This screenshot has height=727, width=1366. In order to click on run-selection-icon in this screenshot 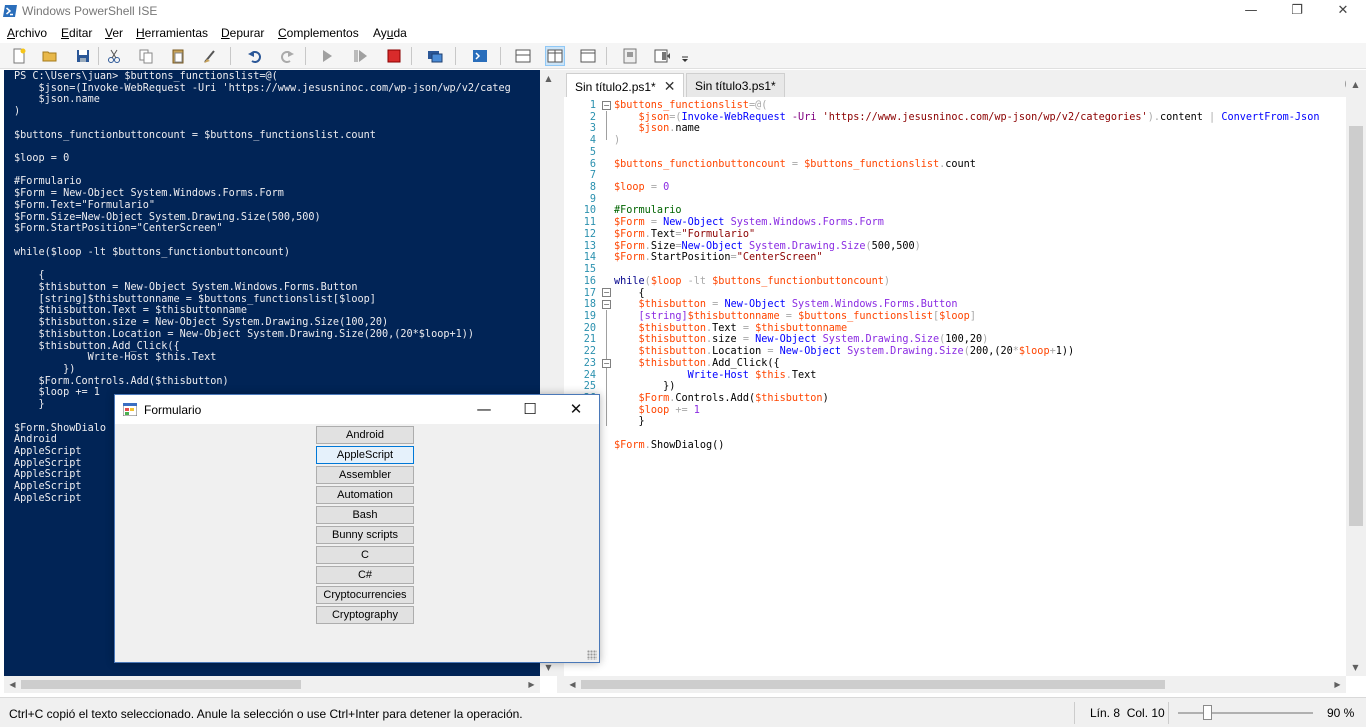, I will do `click(360, 56)`.